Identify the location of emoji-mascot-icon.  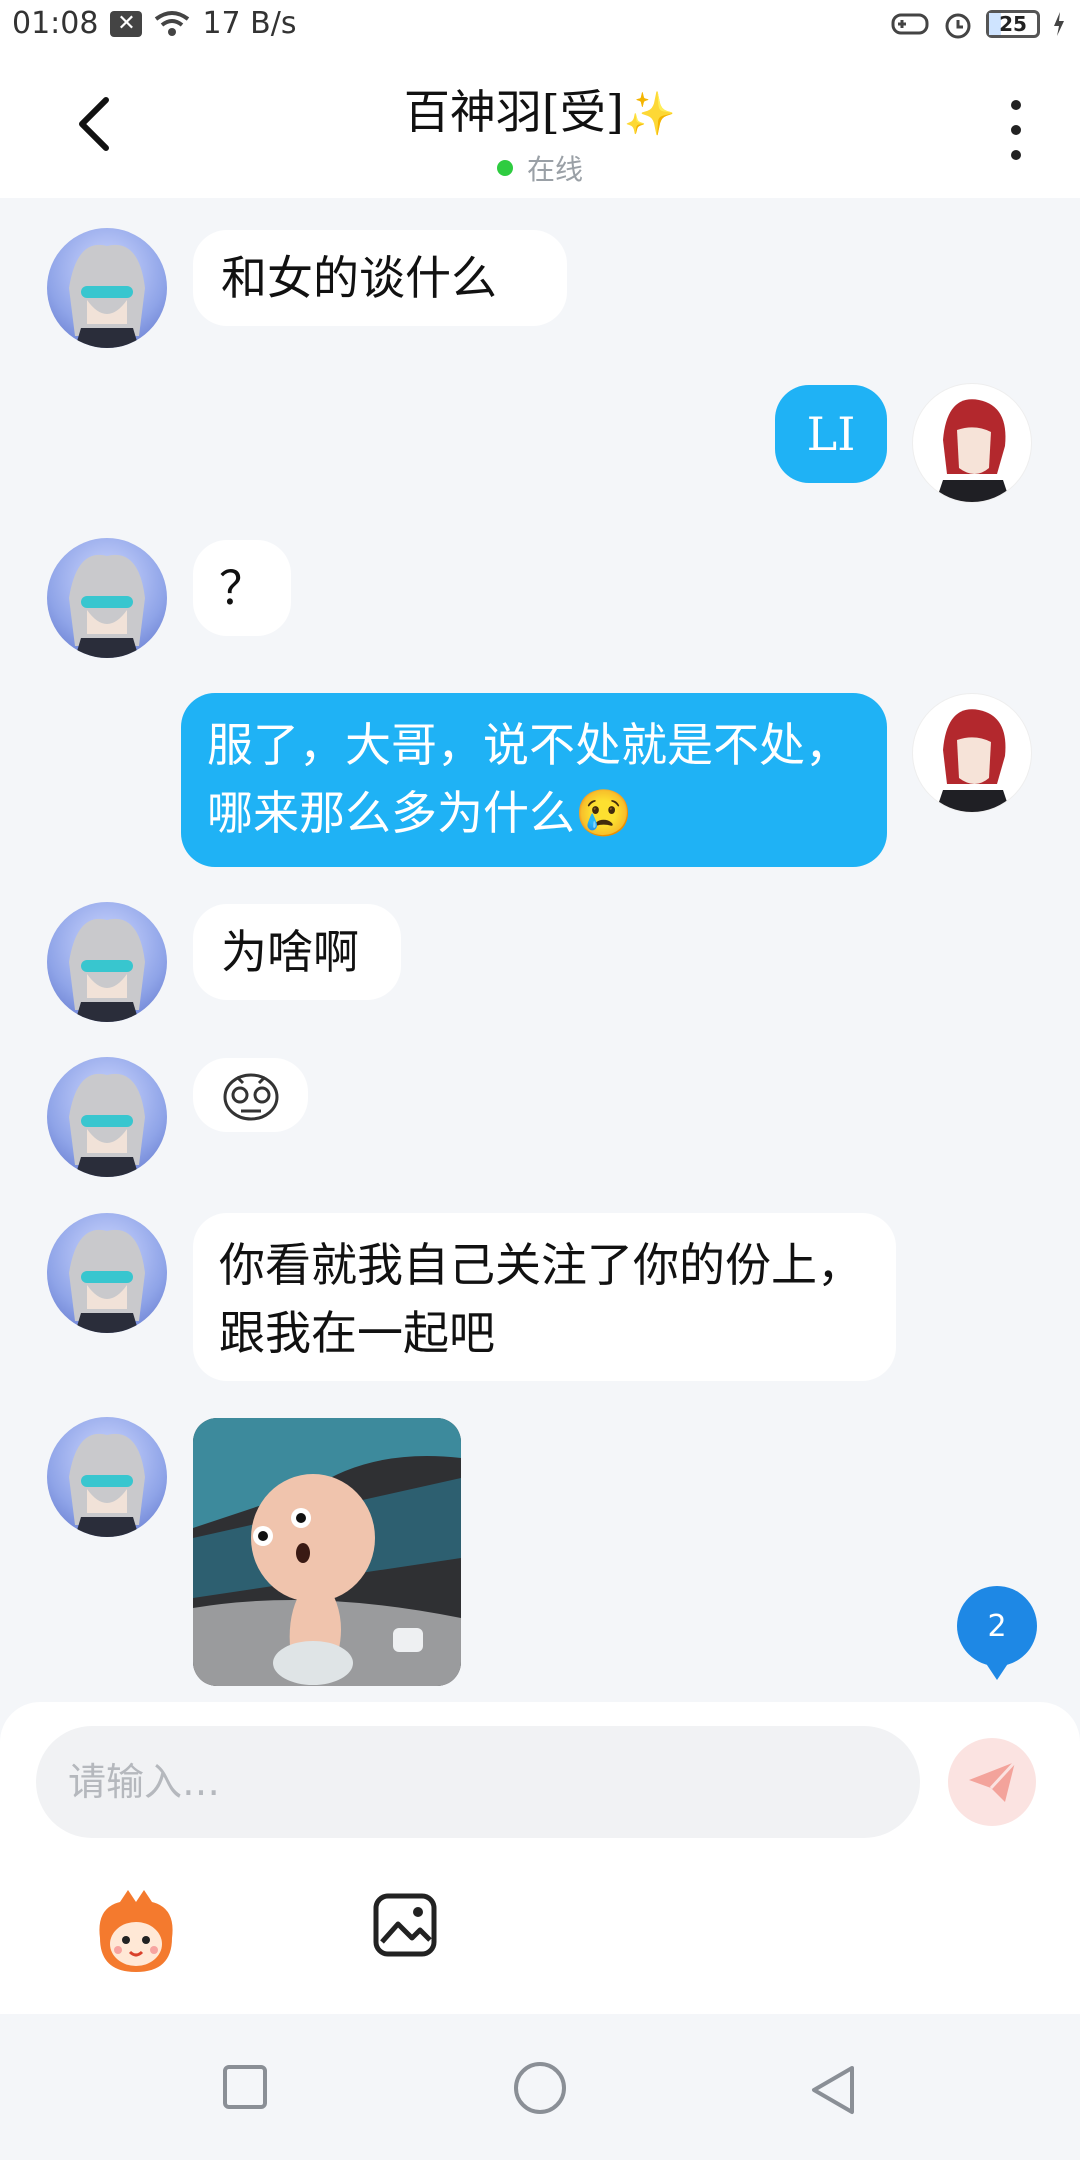
(136, 1931).